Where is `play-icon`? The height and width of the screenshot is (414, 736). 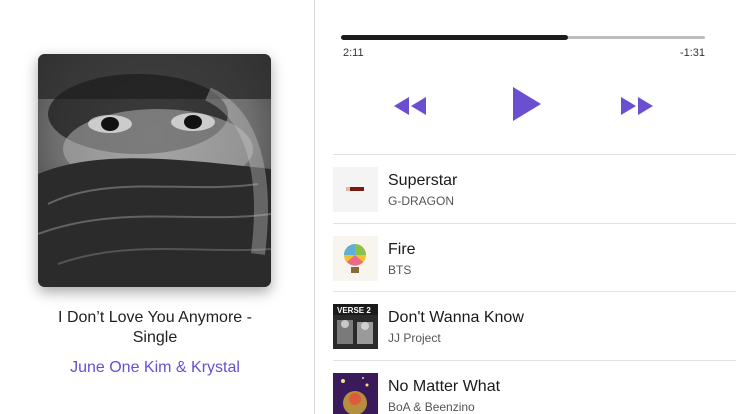
play-icon is located at coordinates (527, 104).